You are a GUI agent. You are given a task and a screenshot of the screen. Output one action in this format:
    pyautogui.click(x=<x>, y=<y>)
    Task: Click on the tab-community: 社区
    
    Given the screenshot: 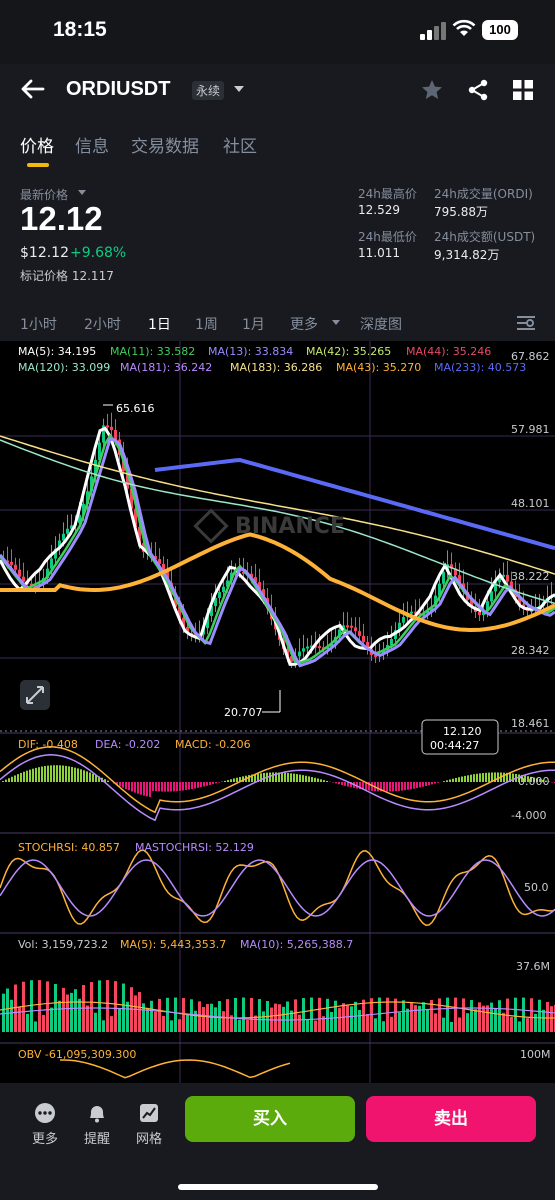 What is the action you would take?
    pyautogui.click(x=240, y=144)
    